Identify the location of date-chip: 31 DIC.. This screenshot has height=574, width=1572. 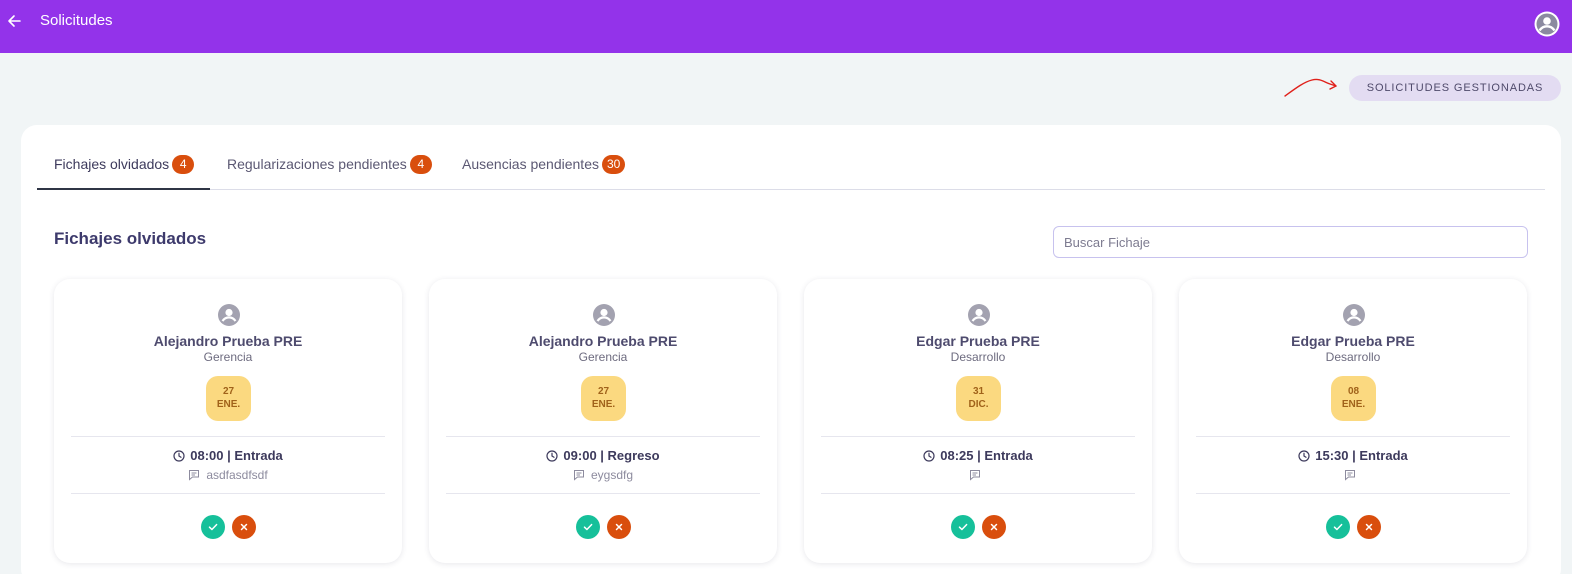
(978, 398).